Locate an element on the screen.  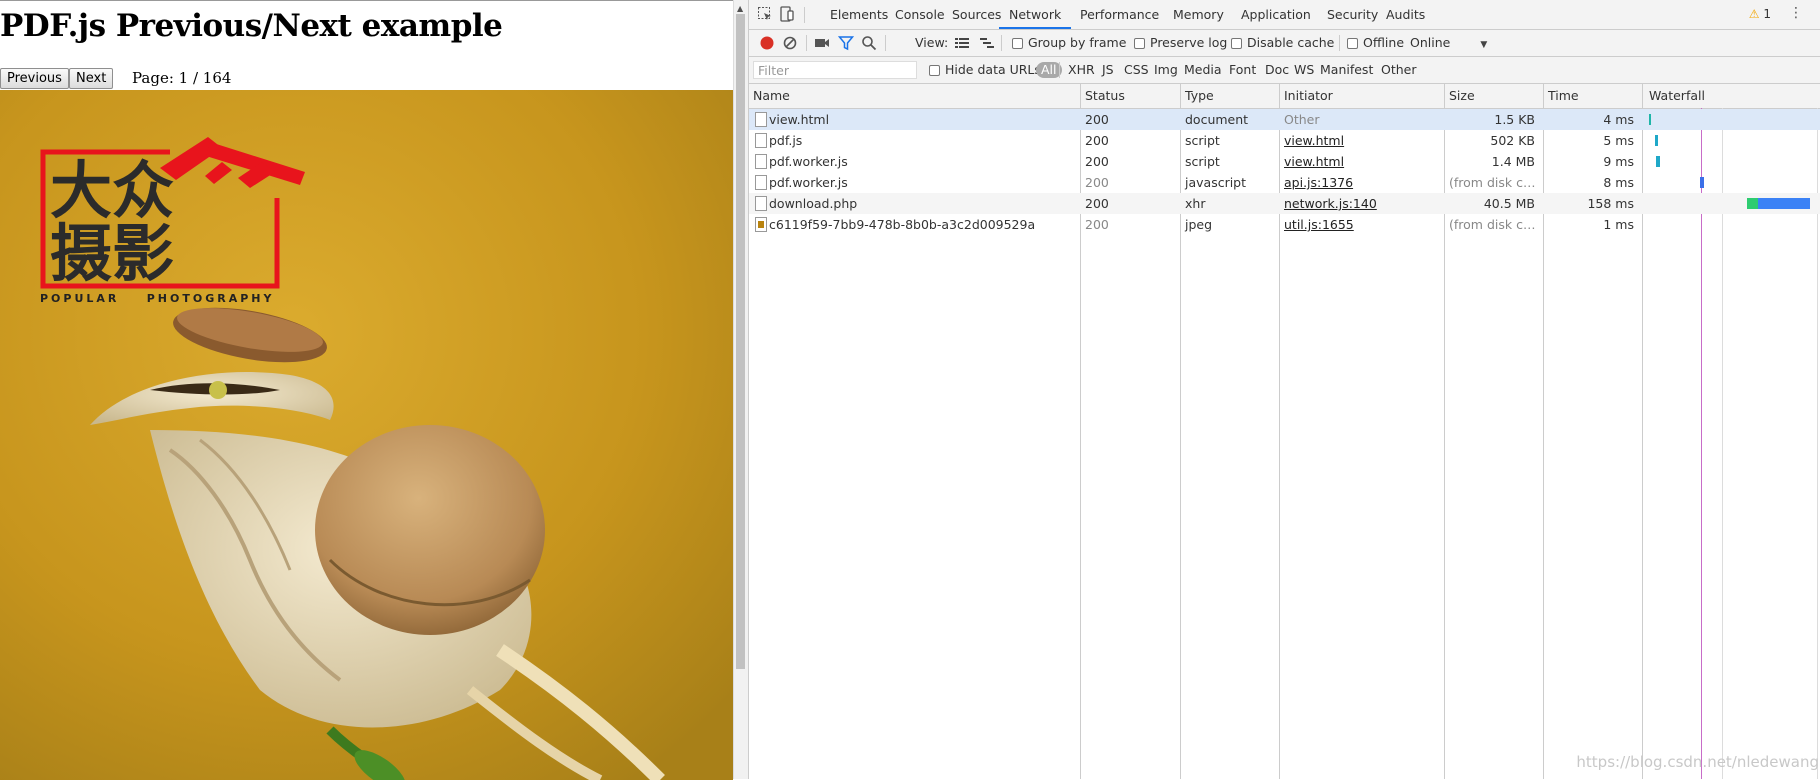
offline-checkbox: Offline is located at coordinates (1375, 43).